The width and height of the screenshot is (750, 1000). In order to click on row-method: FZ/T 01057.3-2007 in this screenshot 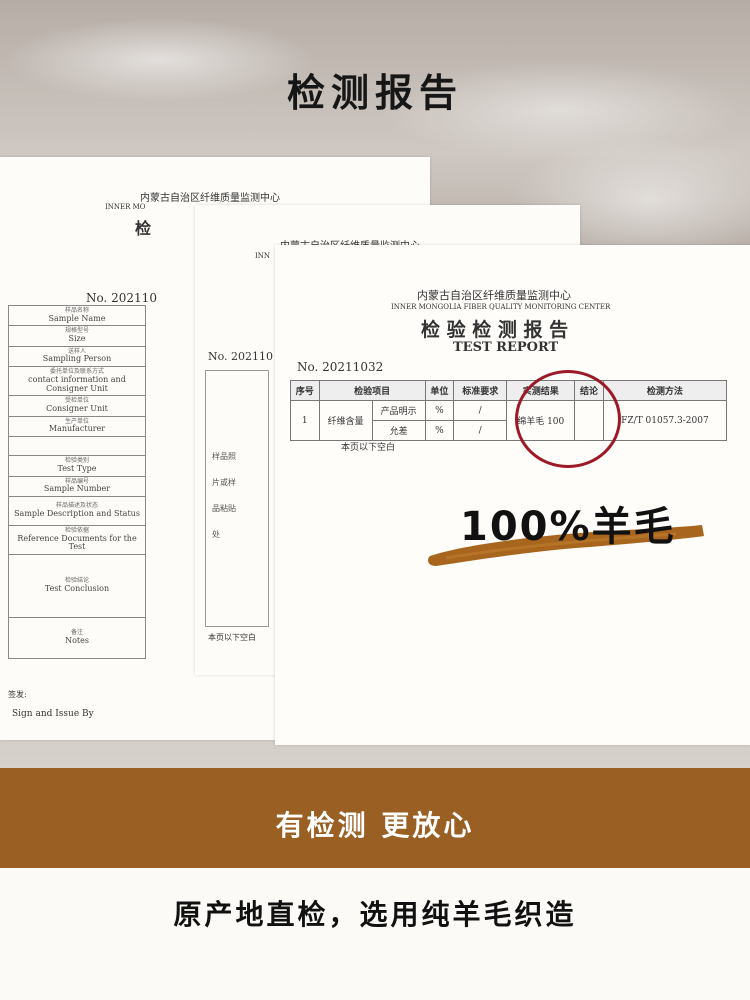, I will do `click(665, 420)`.